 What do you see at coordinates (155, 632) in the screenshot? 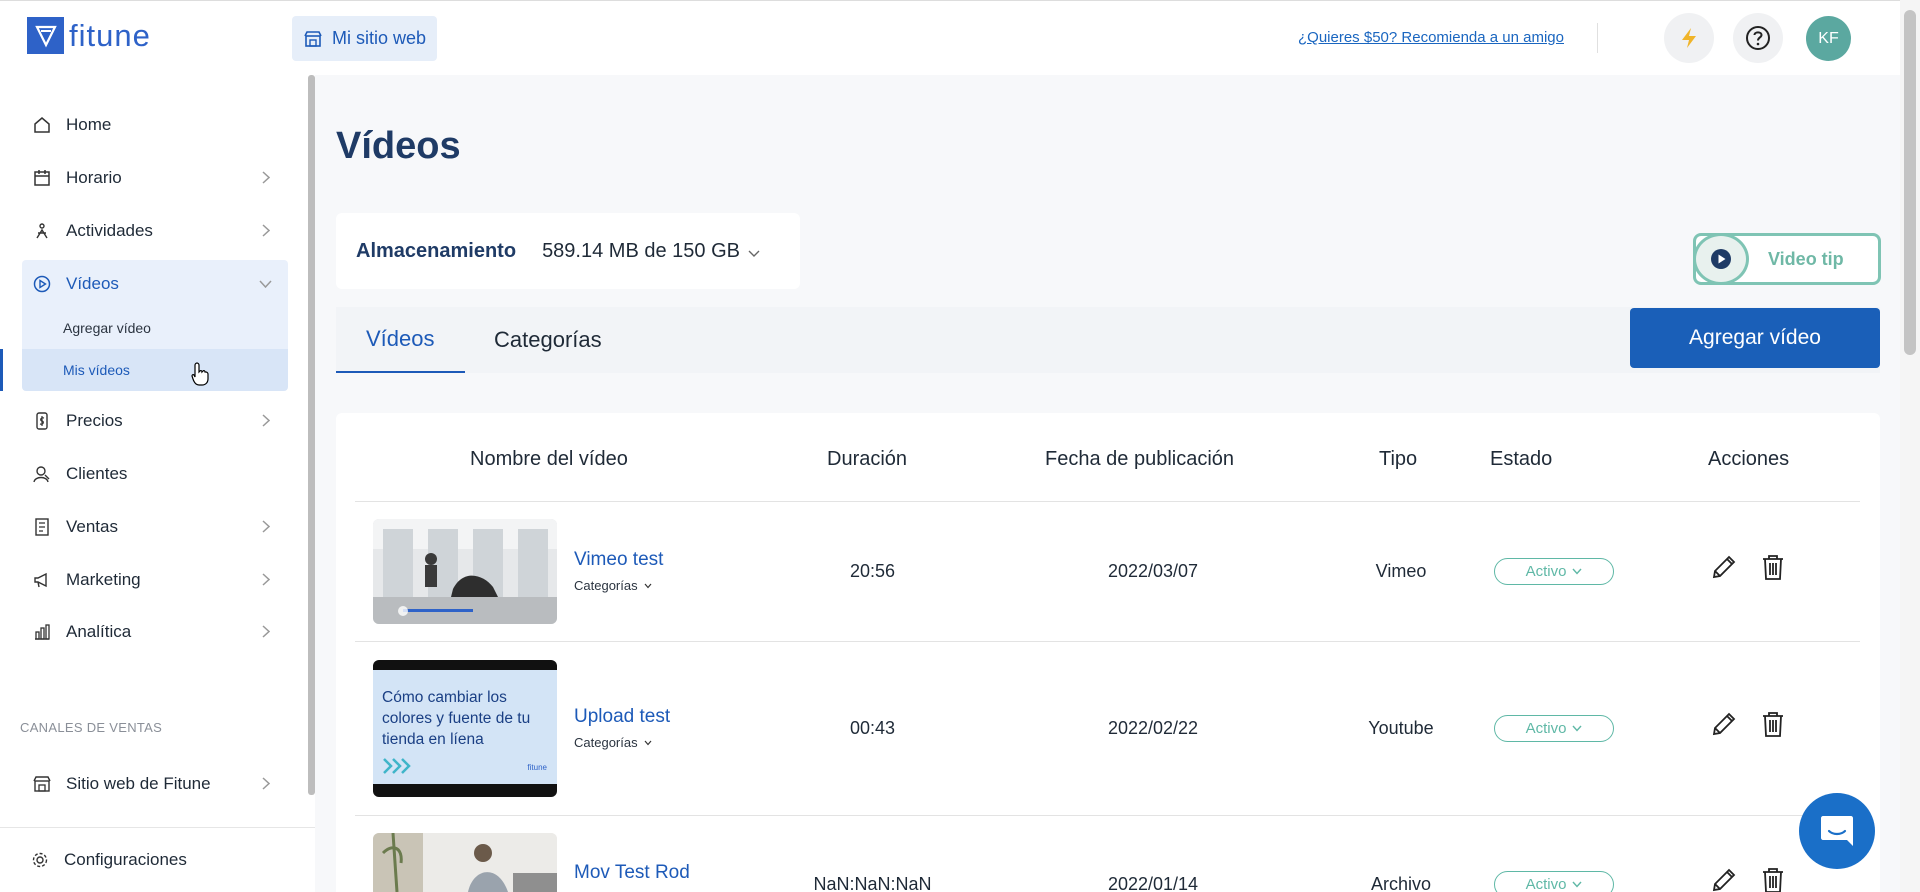
I see `sidebar-item-analitica: Analítica` at bounding box center [155, 632].